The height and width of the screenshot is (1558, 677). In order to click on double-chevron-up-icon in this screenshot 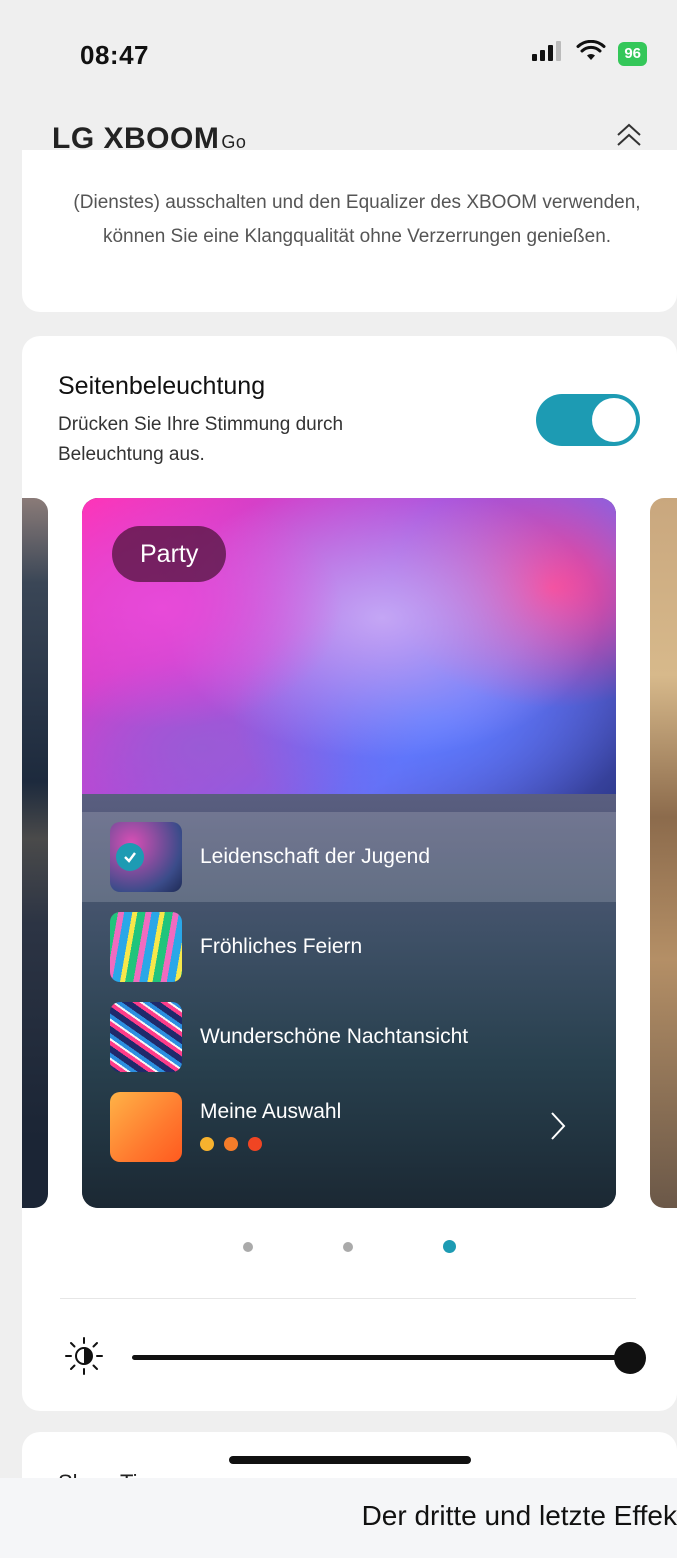, I will do `click(629, 138)`.